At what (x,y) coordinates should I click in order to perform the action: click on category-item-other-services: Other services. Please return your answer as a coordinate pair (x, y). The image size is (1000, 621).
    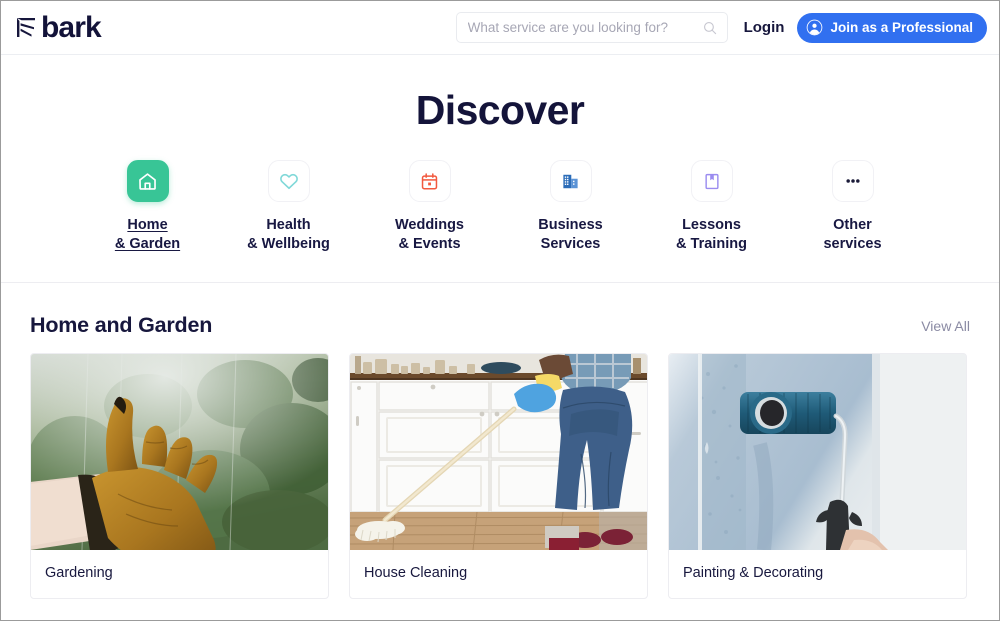
    Looking at the image, I should click on (852, 207).